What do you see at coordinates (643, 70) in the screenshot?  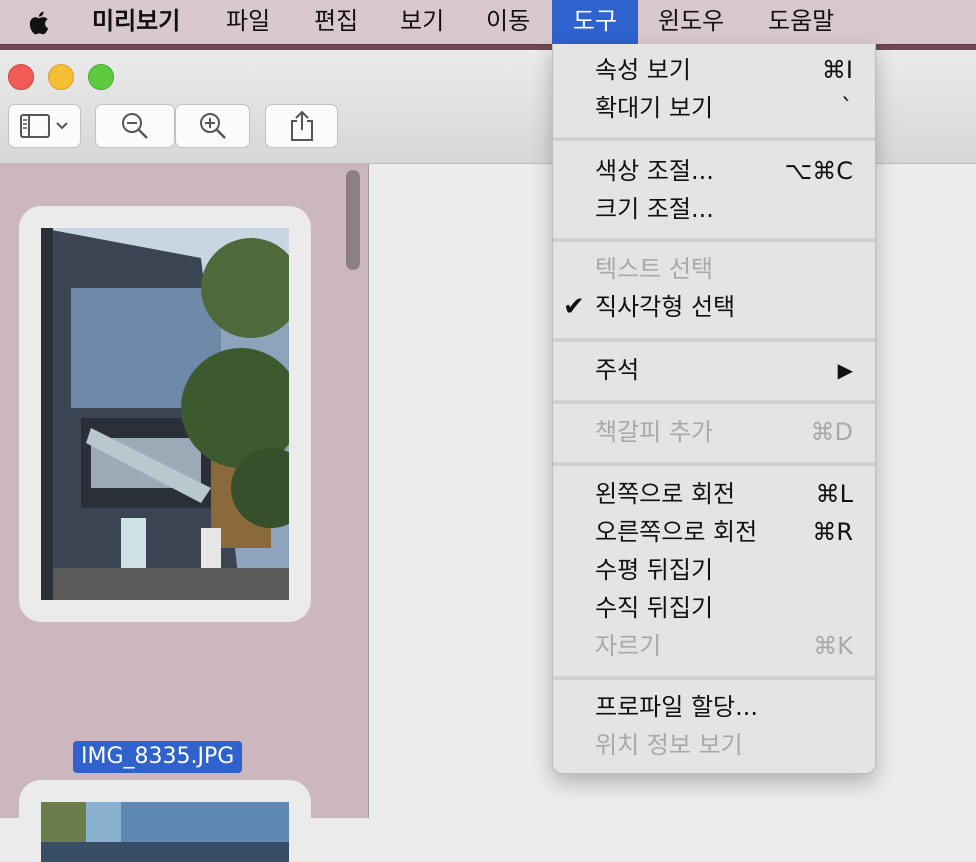 I see `menu-item-label: 속성 보기` at bounding box center [643, 70].